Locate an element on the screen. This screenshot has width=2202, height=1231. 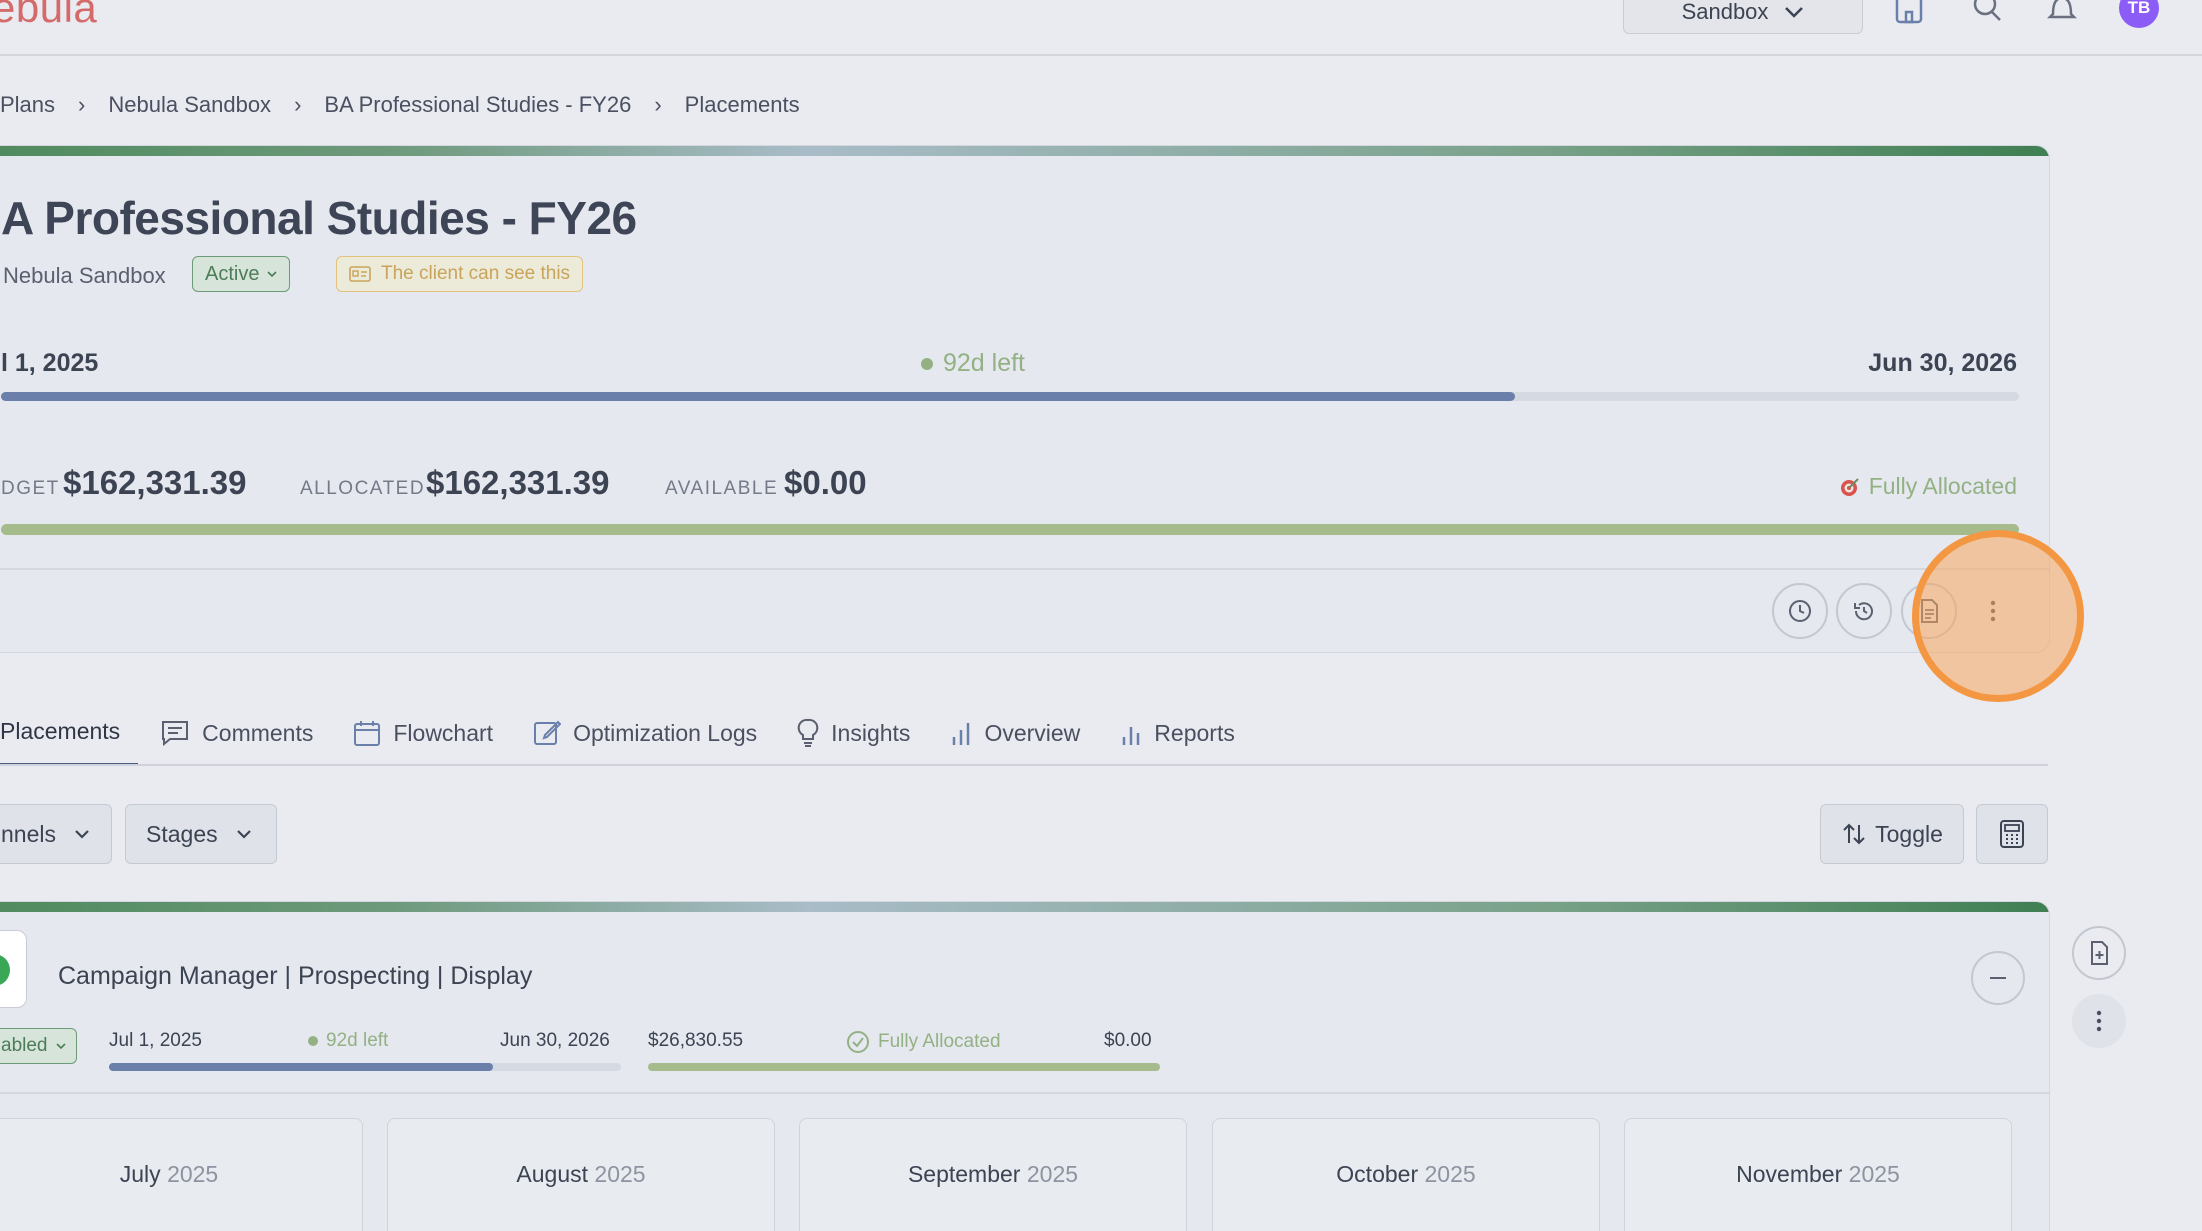
calendar-icon is located at coordinates (367, 733).